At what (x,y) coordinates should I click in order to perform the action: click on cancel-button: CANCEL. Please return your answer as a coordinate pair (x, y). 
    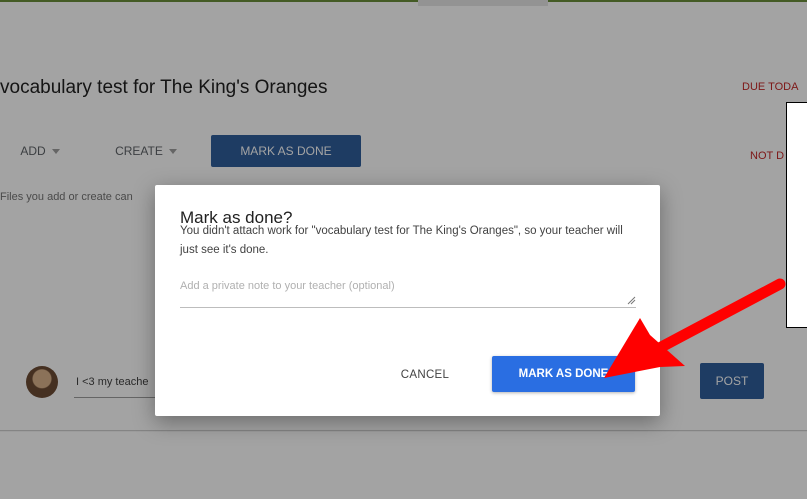
    Looking at the image, I should click on (425, 375).